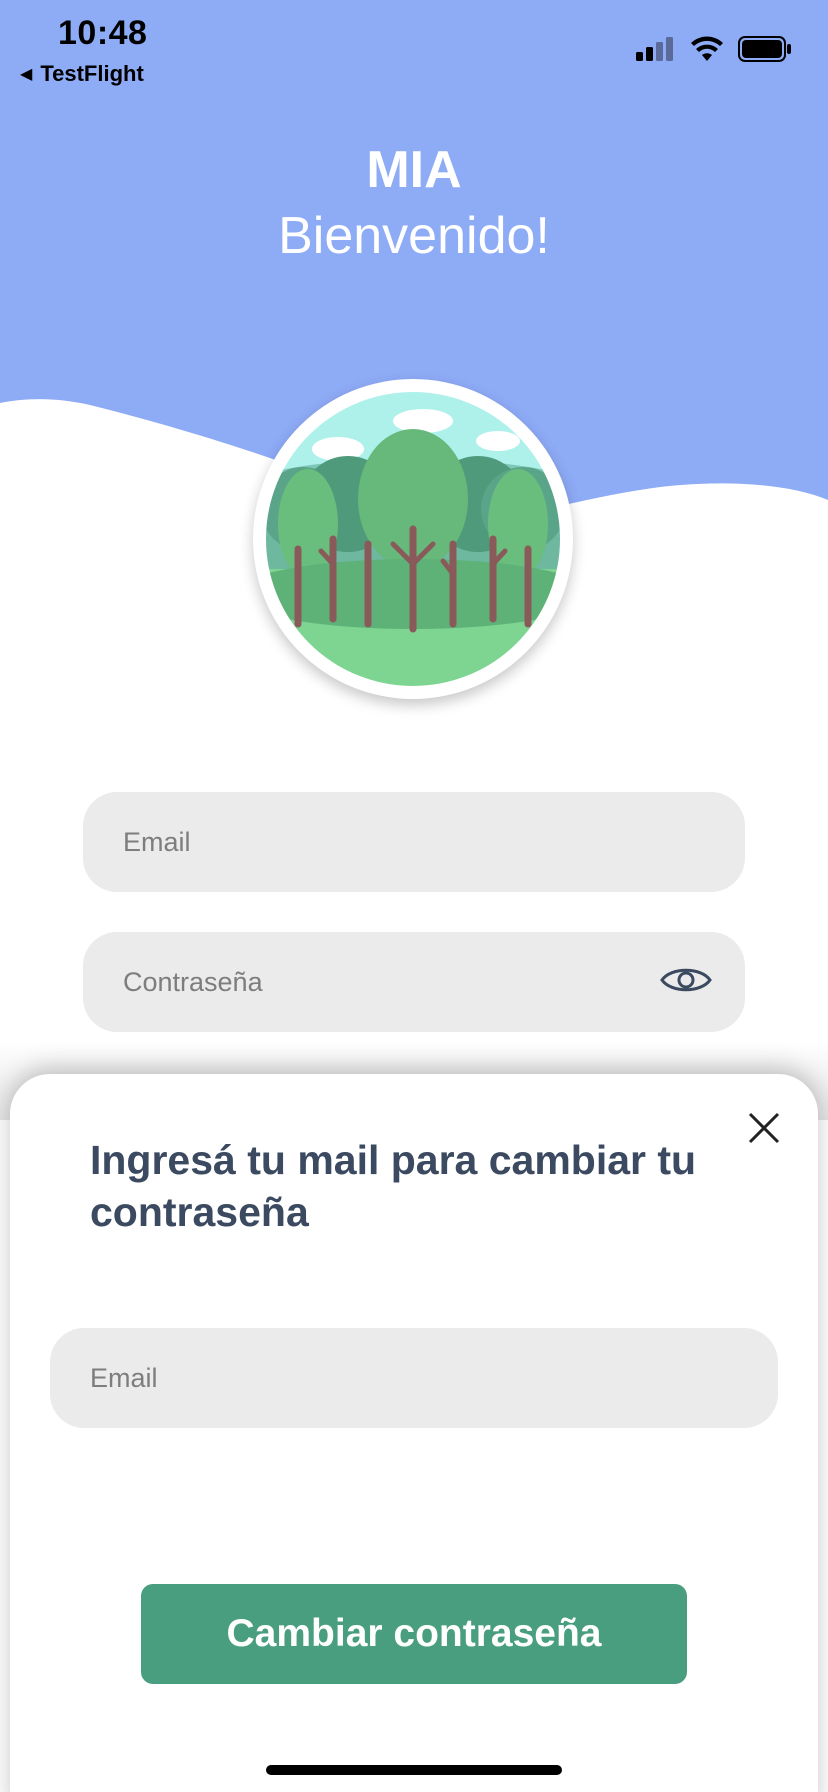 The width and height of the screenshot is (828, 1792). Describe the element at coordinates (414, 1378) in the screenshot. I see `reset-email-input: Email` at that location.